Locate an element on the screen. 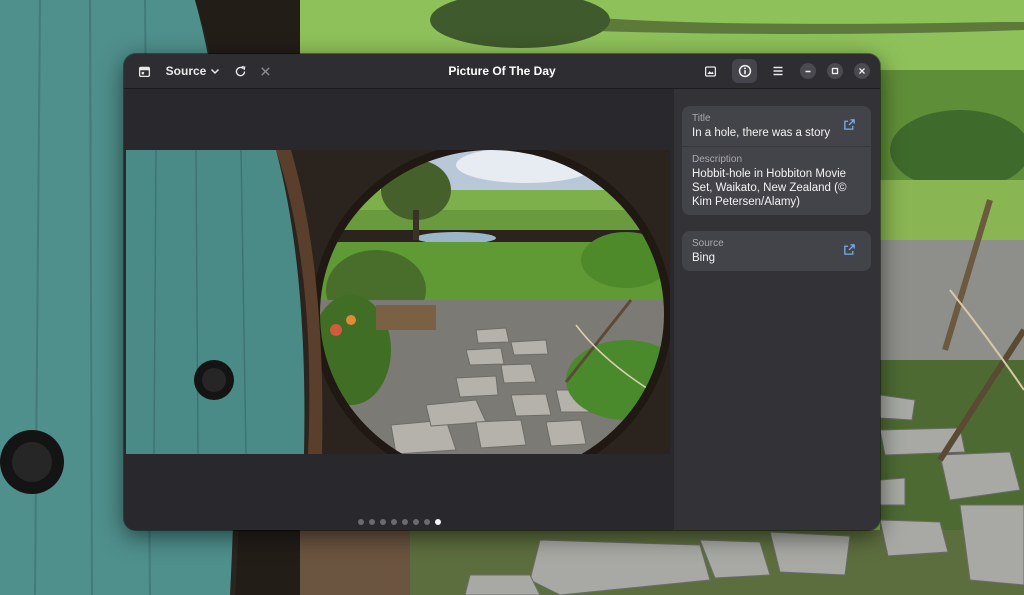 Image resolution: width=1024 pixels, height=595 pixels. close-icon is located at coordinates (265, 71).